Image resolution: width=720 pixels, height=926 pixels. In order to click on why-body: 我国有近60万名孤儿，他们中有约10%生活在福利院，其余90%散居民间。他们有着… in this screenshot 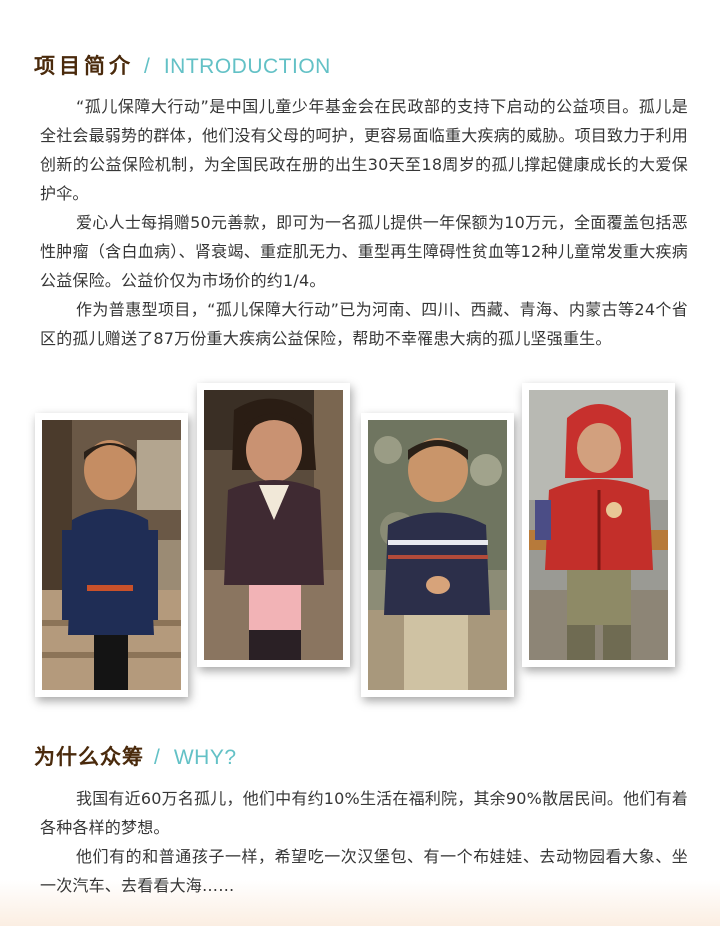, I will do `click(364, 842)`.